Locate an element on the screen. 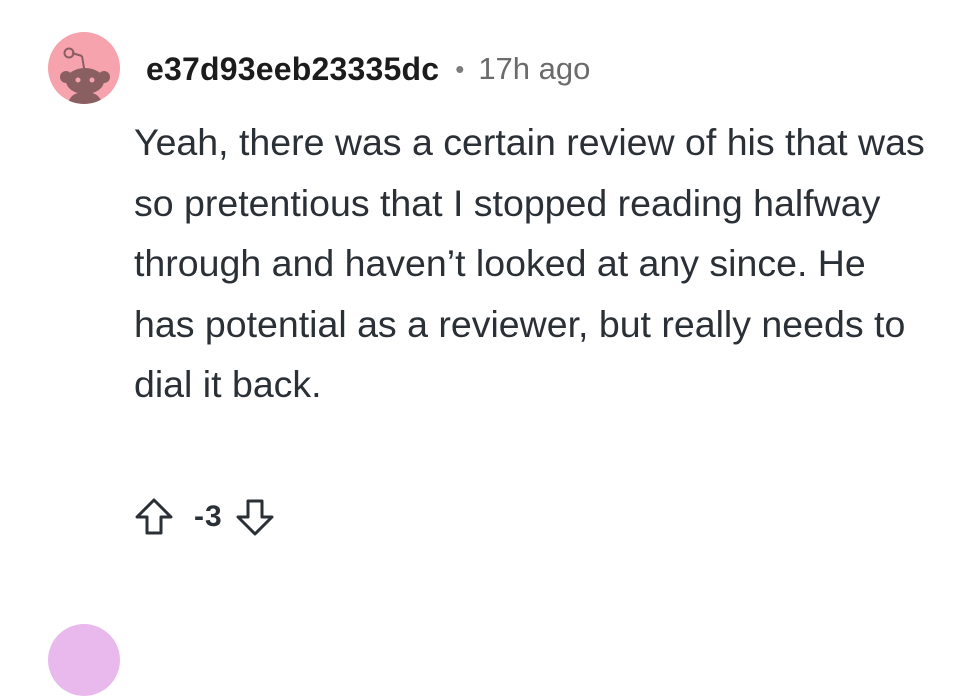 This screenshot has width=960, height=696. downvote-arrow-icon is located at coordinates (255, 517).